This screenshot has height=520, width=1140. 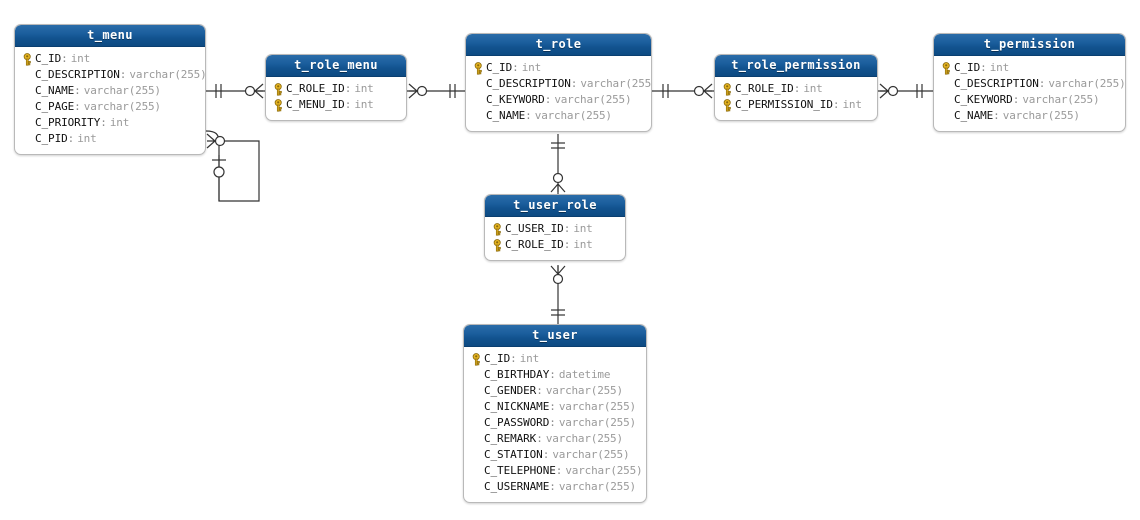 I want to click on attribute-t_permission-c-id: C_ID : int, so click(x=1029, y=68).